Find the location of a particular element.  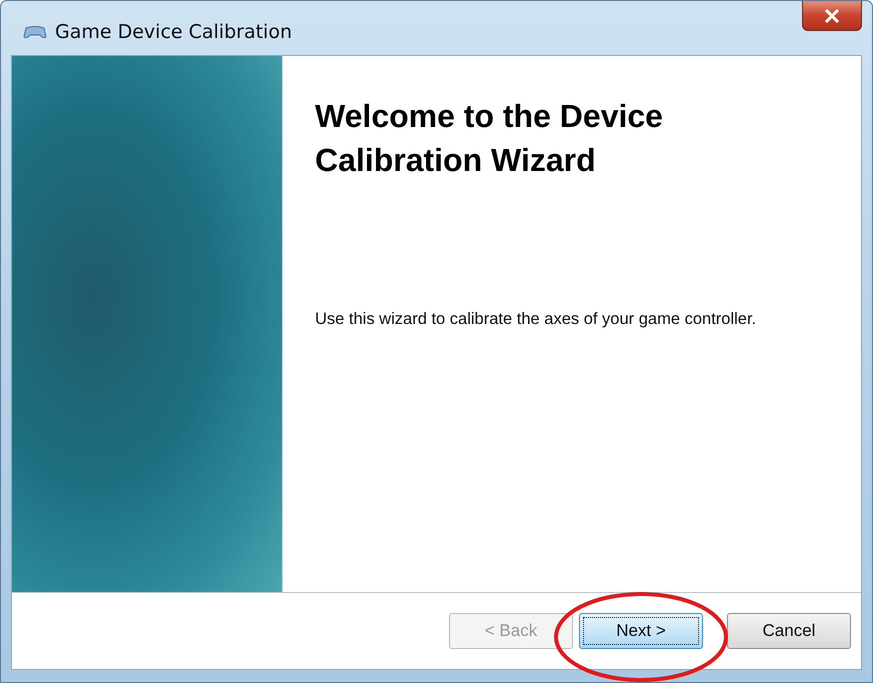

wizard-heading: Welcome to the Device Calibration Wizard is located at coordinates (489, 138).